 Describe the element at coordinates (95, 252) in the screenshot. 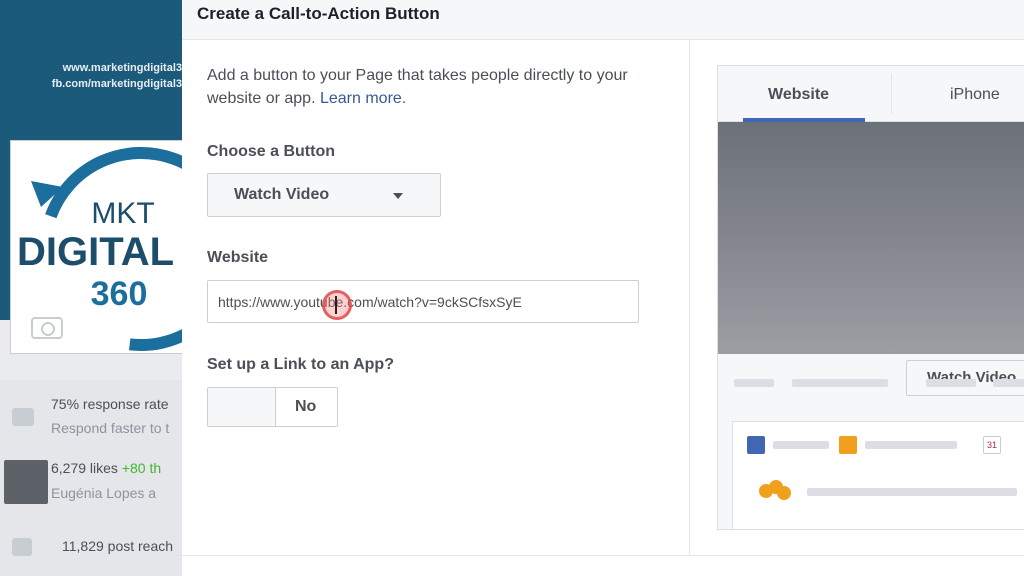

I see `logo-digital: DIGITAL` at that location.